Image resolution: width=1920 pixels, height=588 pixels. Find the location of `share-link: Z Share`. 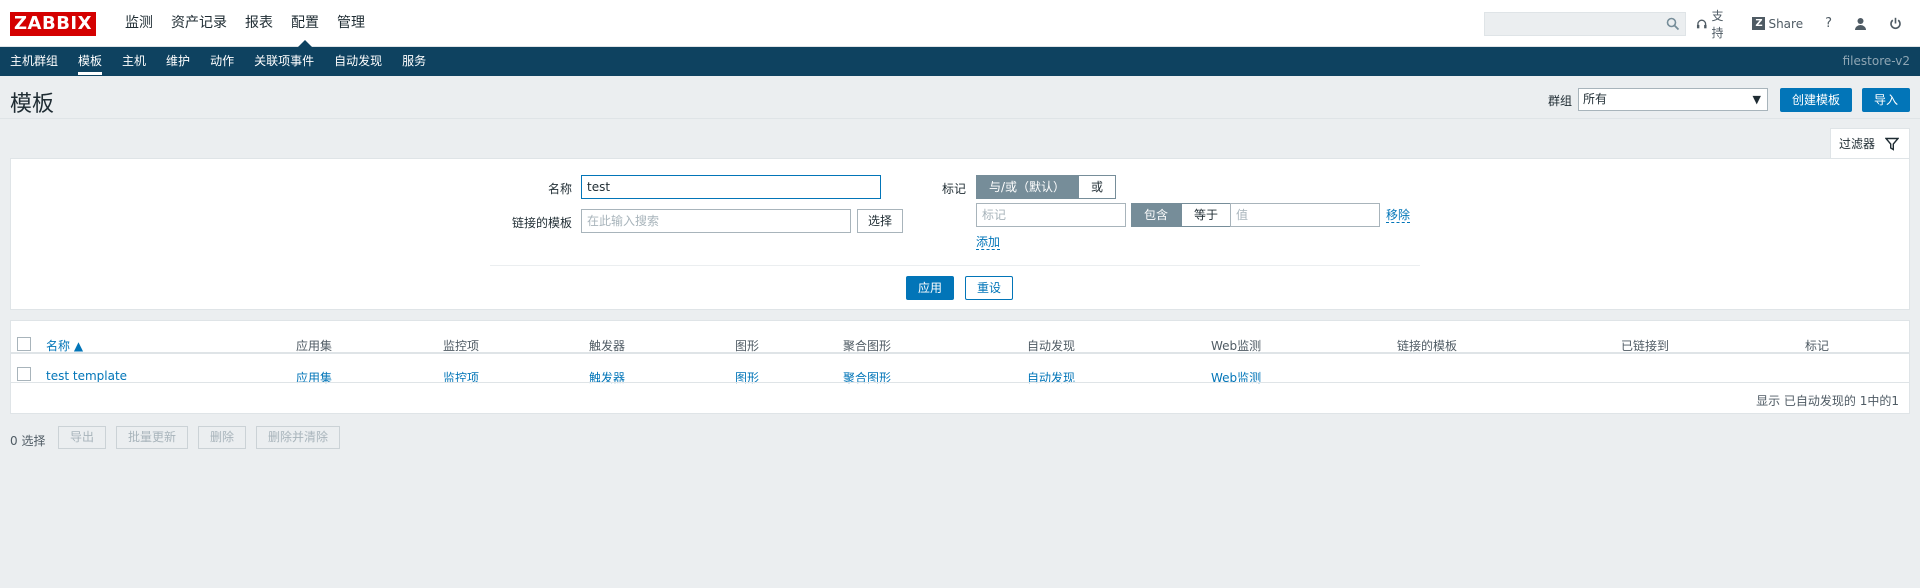

share-link: Z Share is located at coordinates (1777, 24).